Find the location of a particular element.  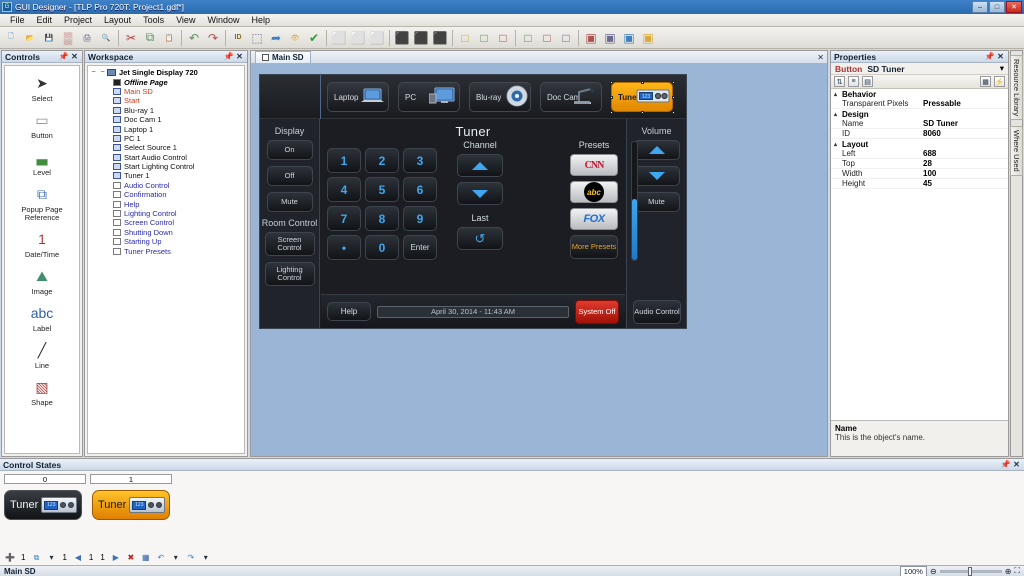

align-left-icon: ⬜ is located at coordinates (339, 38).